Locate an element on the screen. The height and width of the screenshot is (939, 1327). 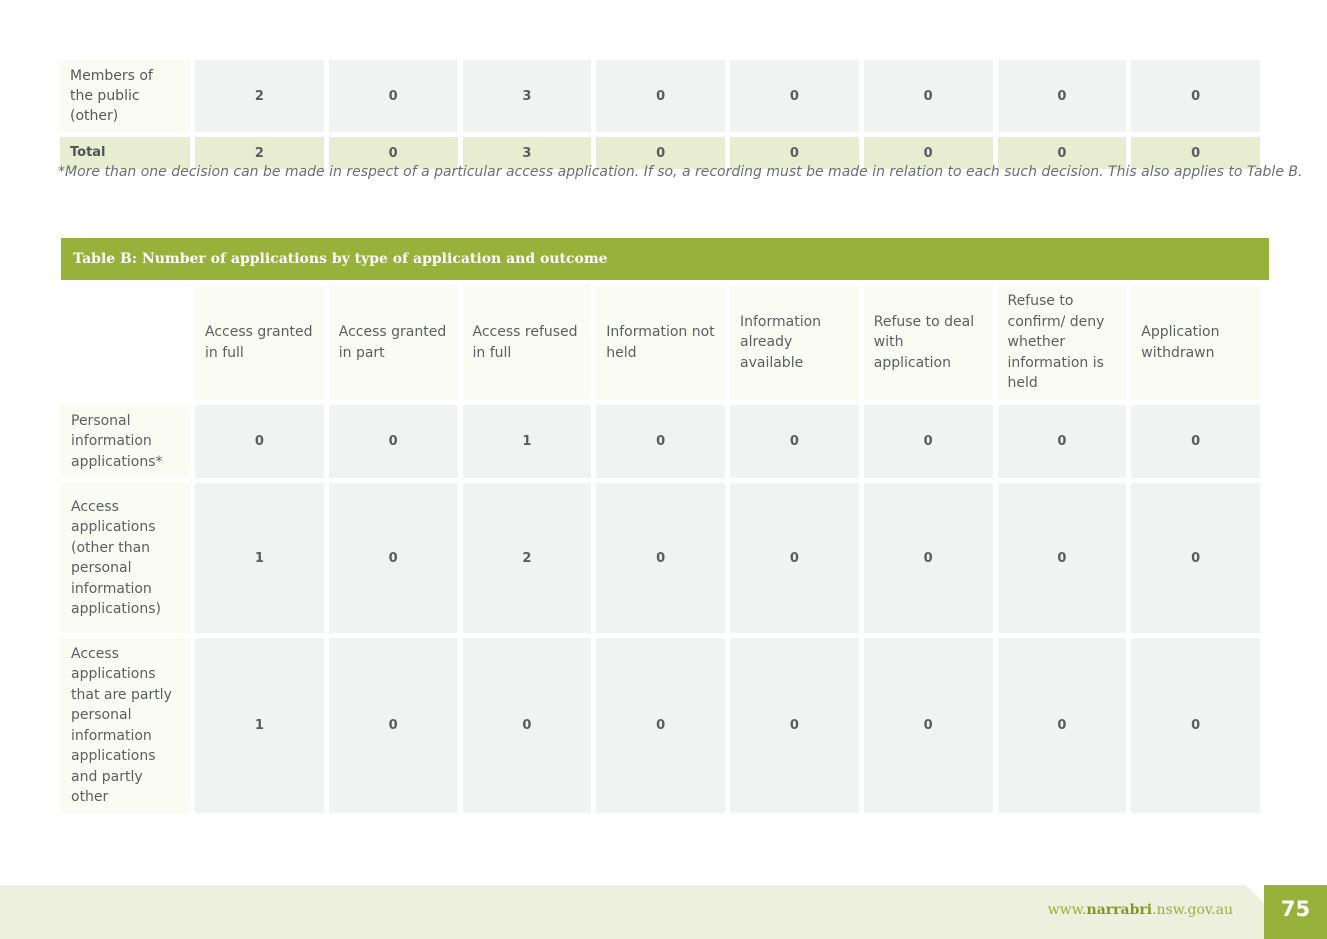
column-header: Information already available is located at coordinates (794, 342).